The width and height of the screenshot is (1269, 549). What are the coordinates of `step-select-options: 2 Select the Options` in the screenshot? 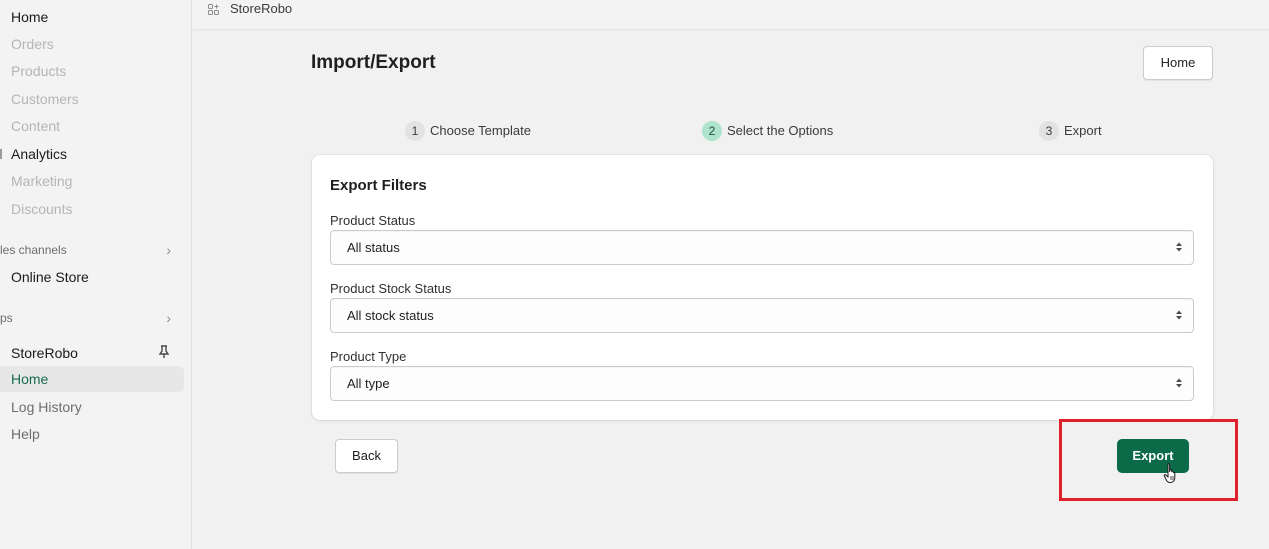 It's located at (767, 131).